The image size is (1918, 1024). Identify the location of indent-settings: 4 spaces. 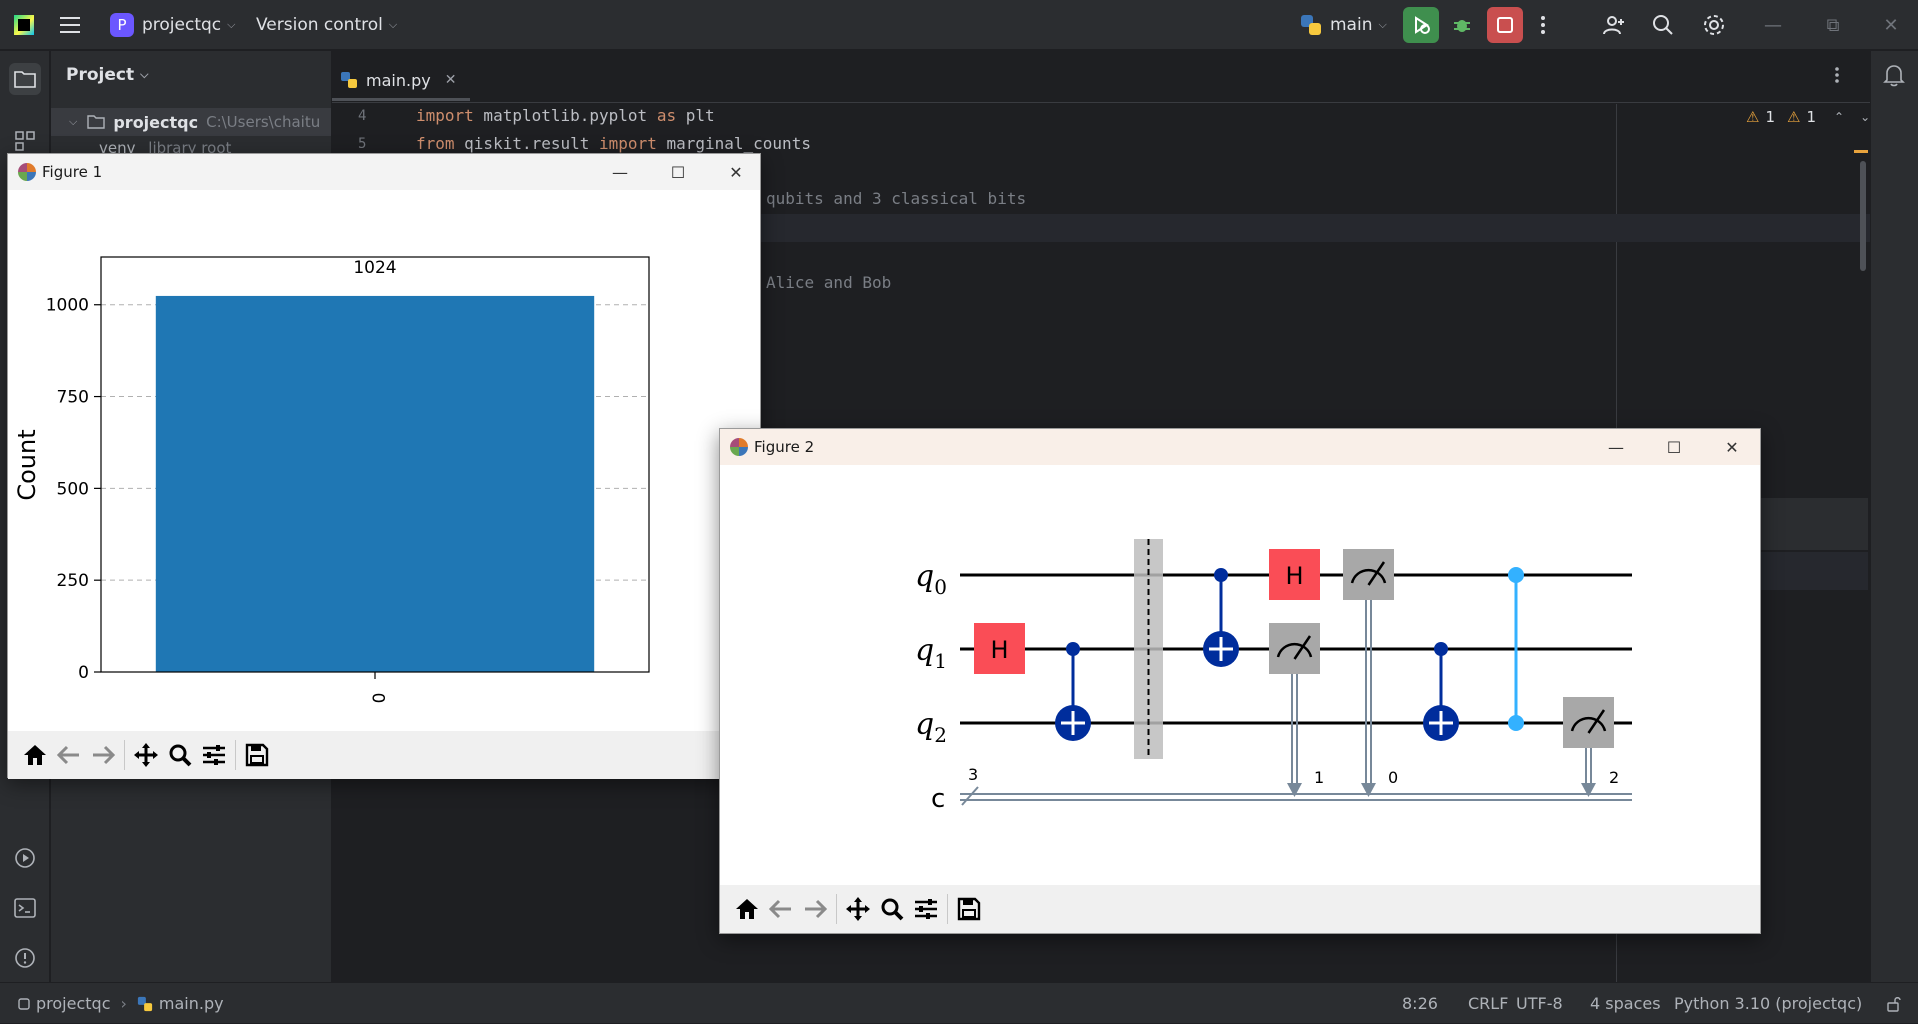
(1625, 1003).